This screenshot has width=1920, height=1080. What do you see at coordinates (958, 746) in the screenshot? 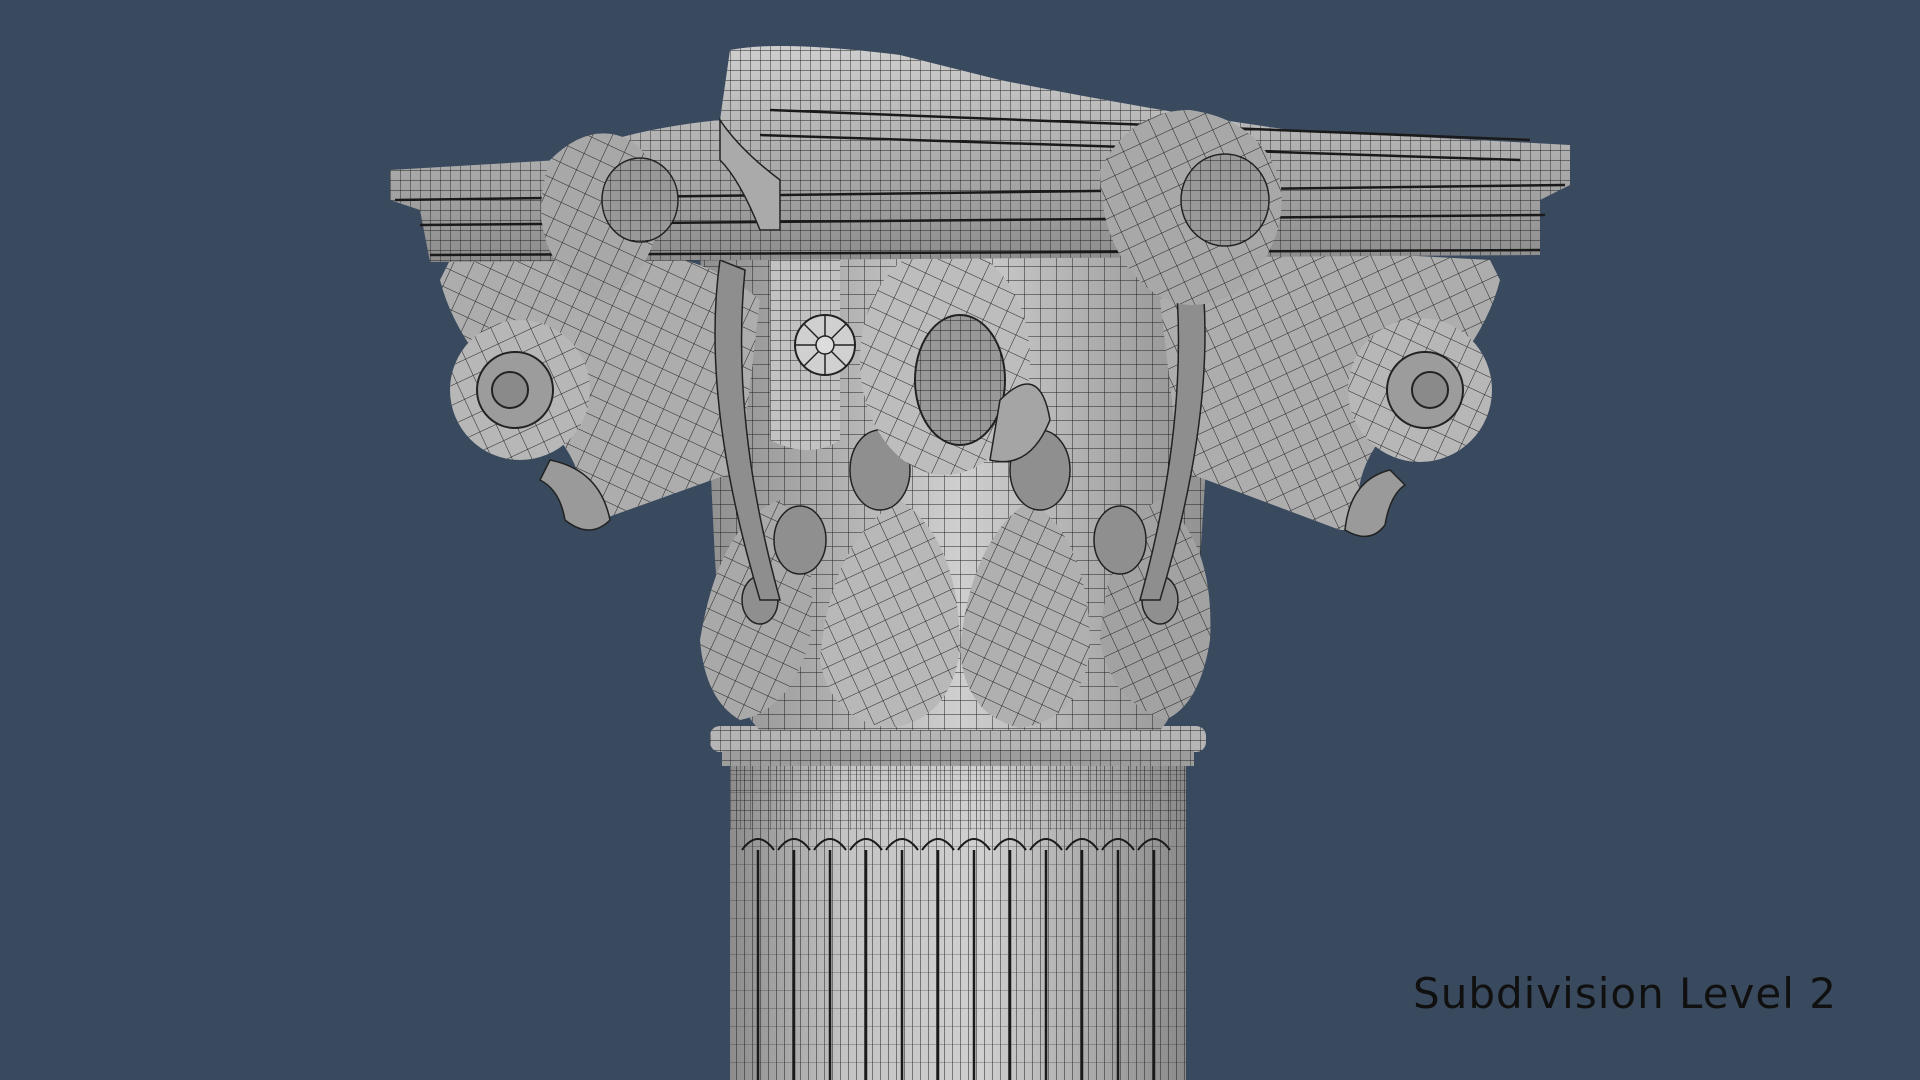
I see `astragal-ring` at bounding box center [958, 746].